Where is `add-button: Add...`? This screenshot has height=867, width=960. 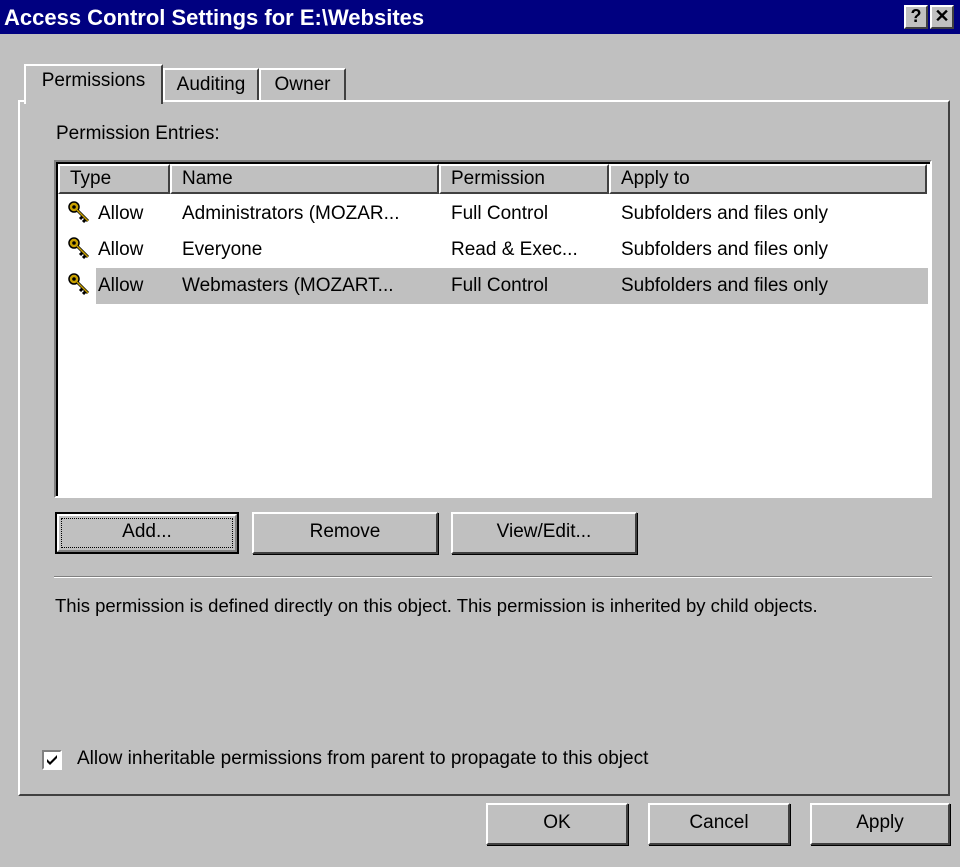 add-button: Add... is located at coordinates (147, 533).